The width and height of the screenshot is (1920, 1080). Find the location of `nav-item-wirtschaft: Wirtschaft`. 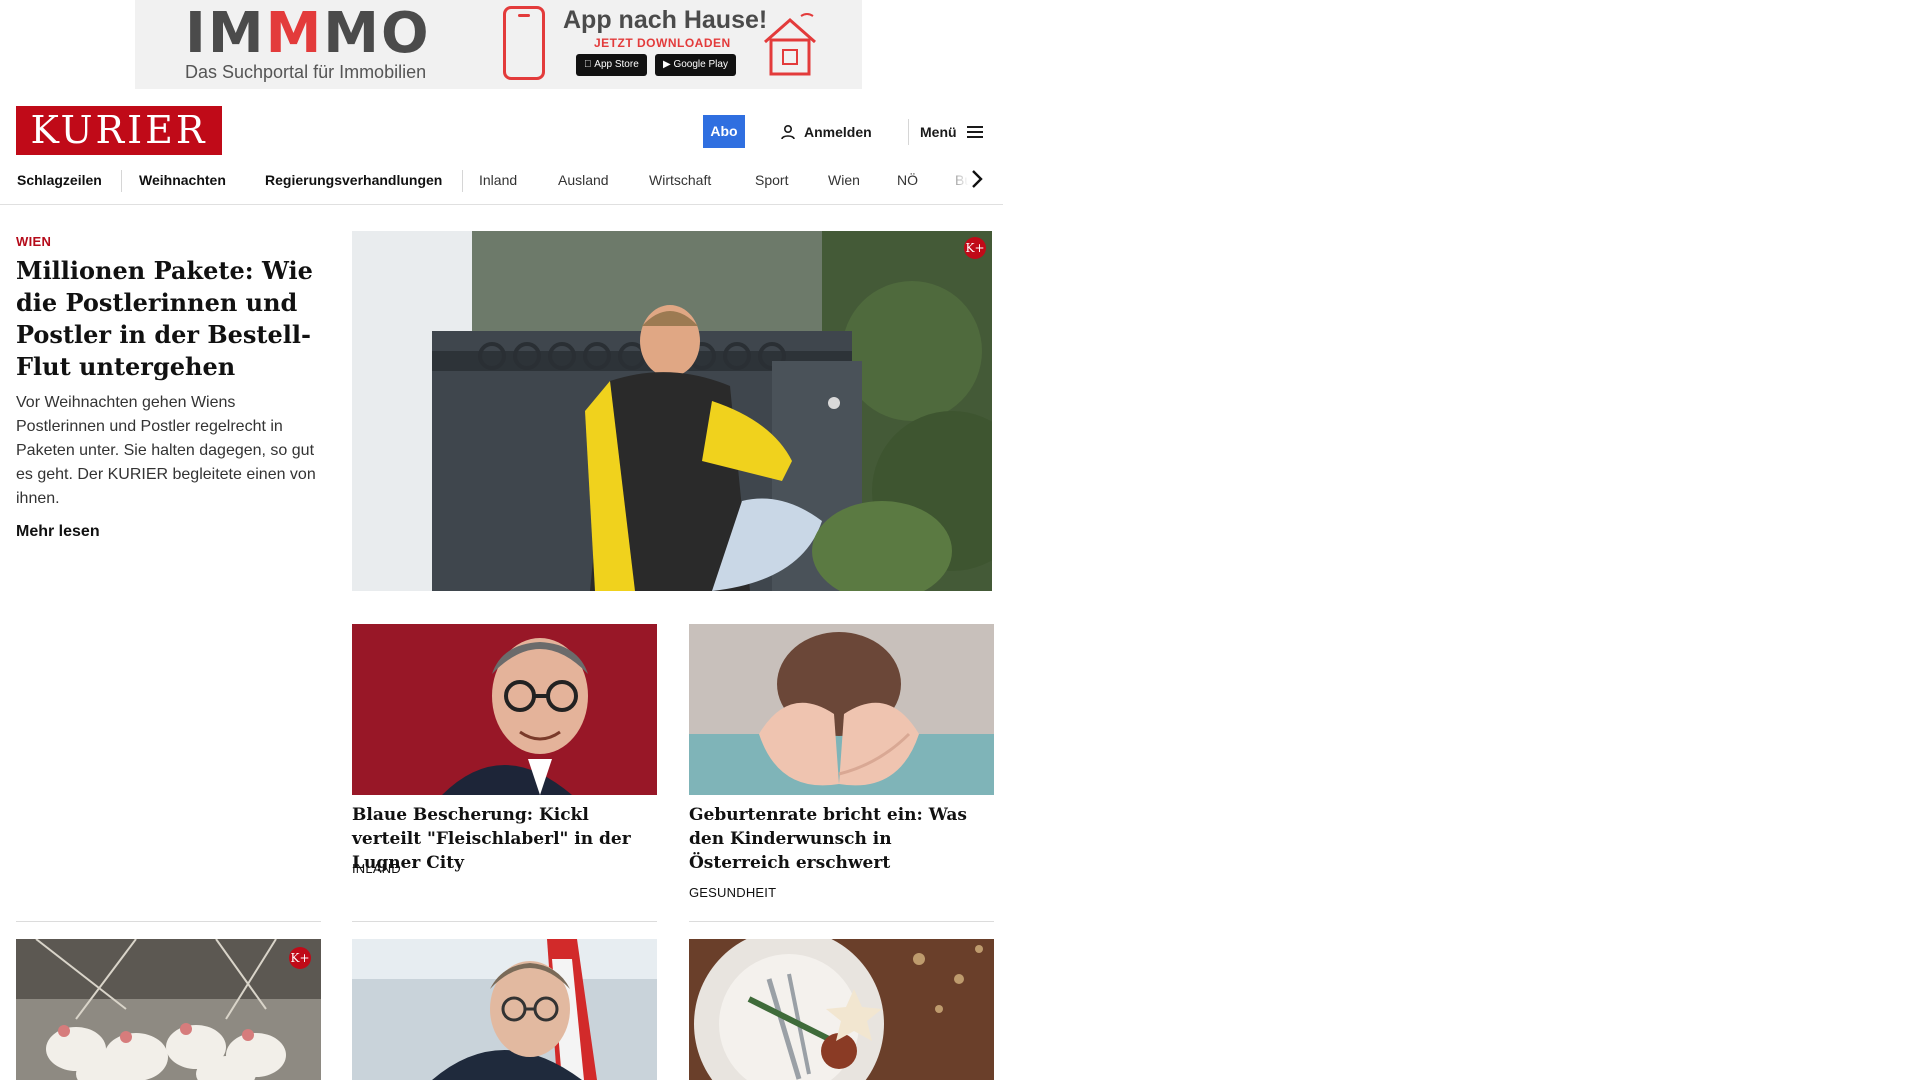

nav-item-wirtschaft: Wirtschaft is located at coordinates (680, 180).